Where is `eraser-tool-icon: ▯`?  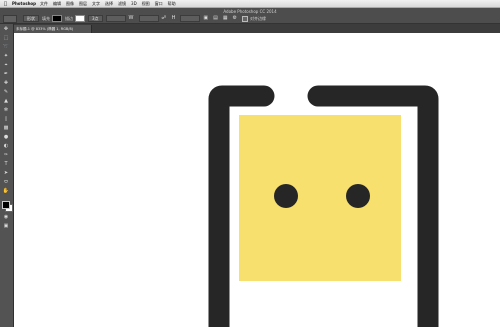 eraser-tool-icon: ▯ is located at coordinates (6, 119).